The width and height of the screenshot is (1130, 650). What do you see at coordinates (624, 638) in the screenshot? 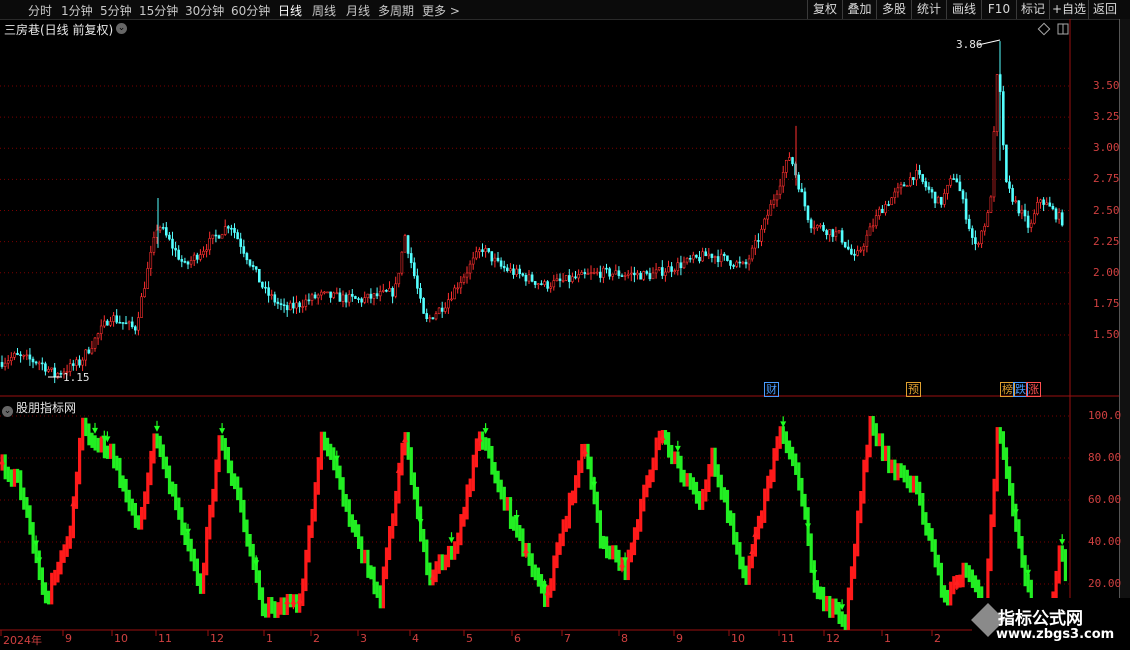
I see `time-tick-label: 8` at bounding box center [624, 638].